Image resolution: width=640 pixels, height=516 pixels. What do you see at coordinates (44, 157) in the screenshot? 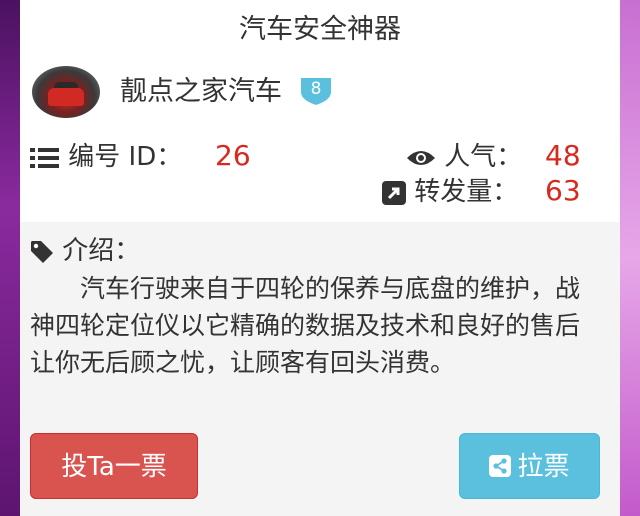
I see `list-icon` at bounding box center [44, 157].